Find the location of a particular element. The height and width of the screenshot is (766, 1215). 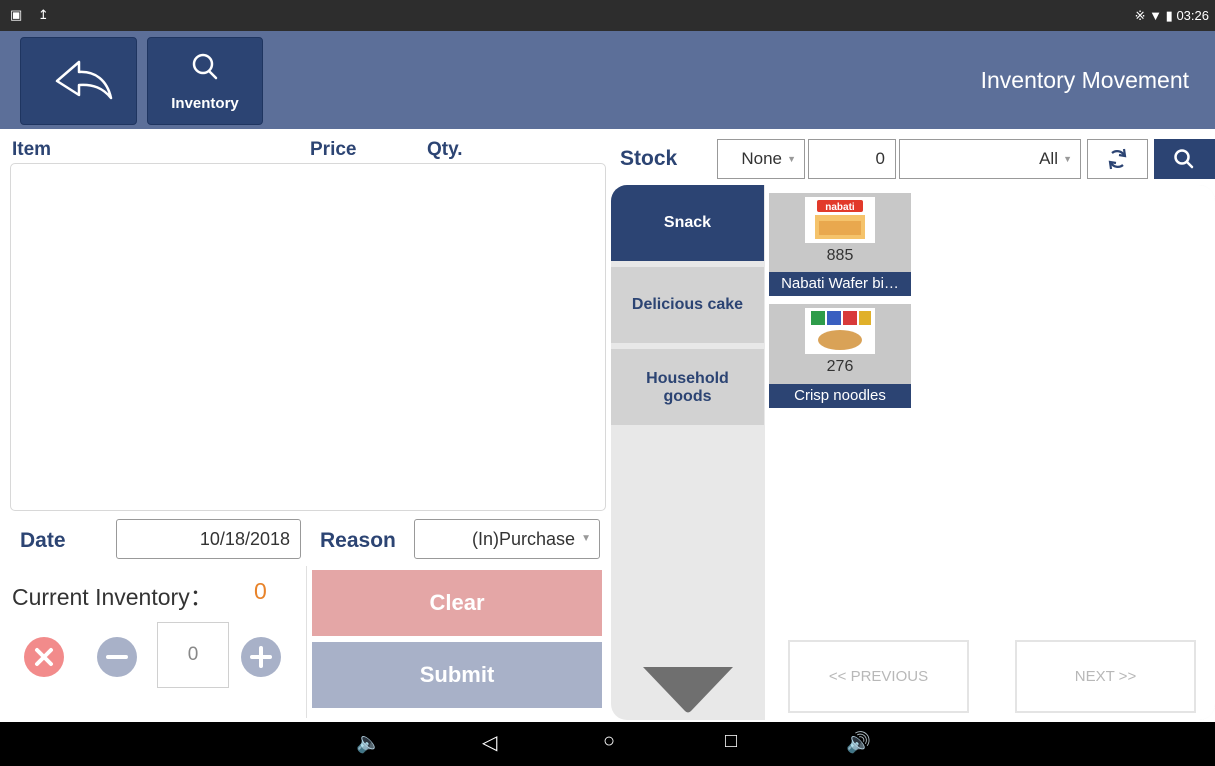

category-label: Delicious cake is located at coordinates (687, 304).